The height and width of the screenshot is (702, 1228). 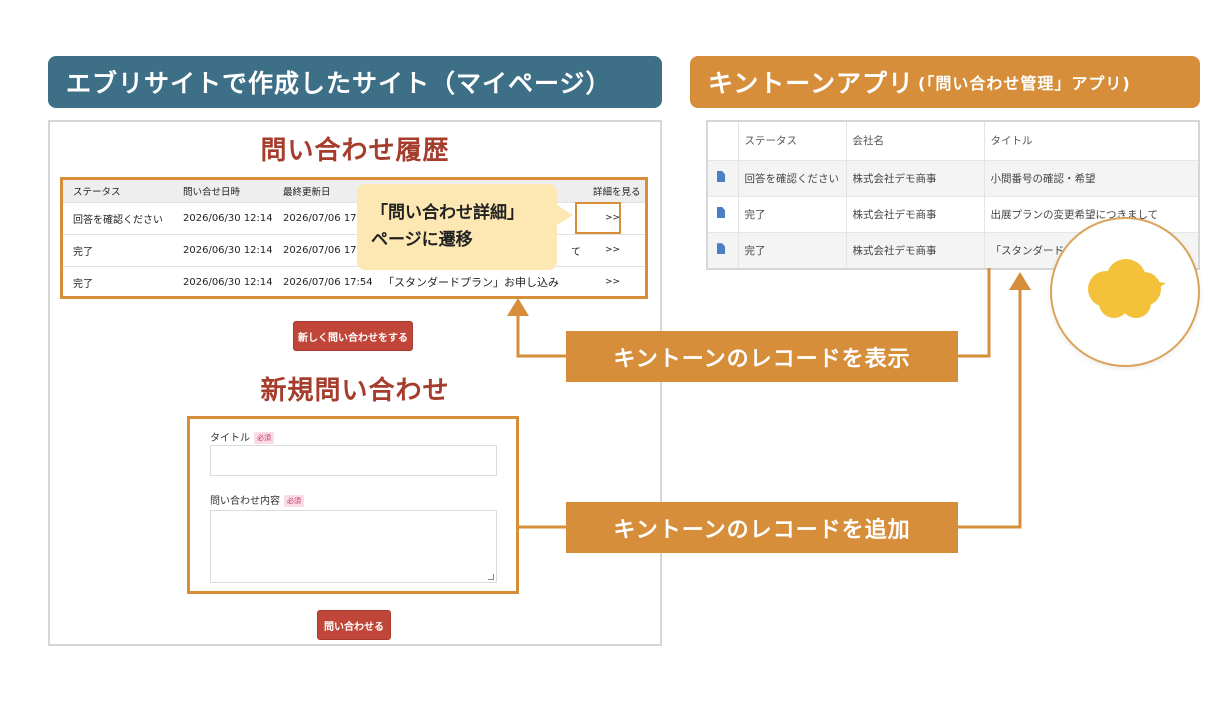 I want to click on add-connector-line, so click(x=770, y=408).